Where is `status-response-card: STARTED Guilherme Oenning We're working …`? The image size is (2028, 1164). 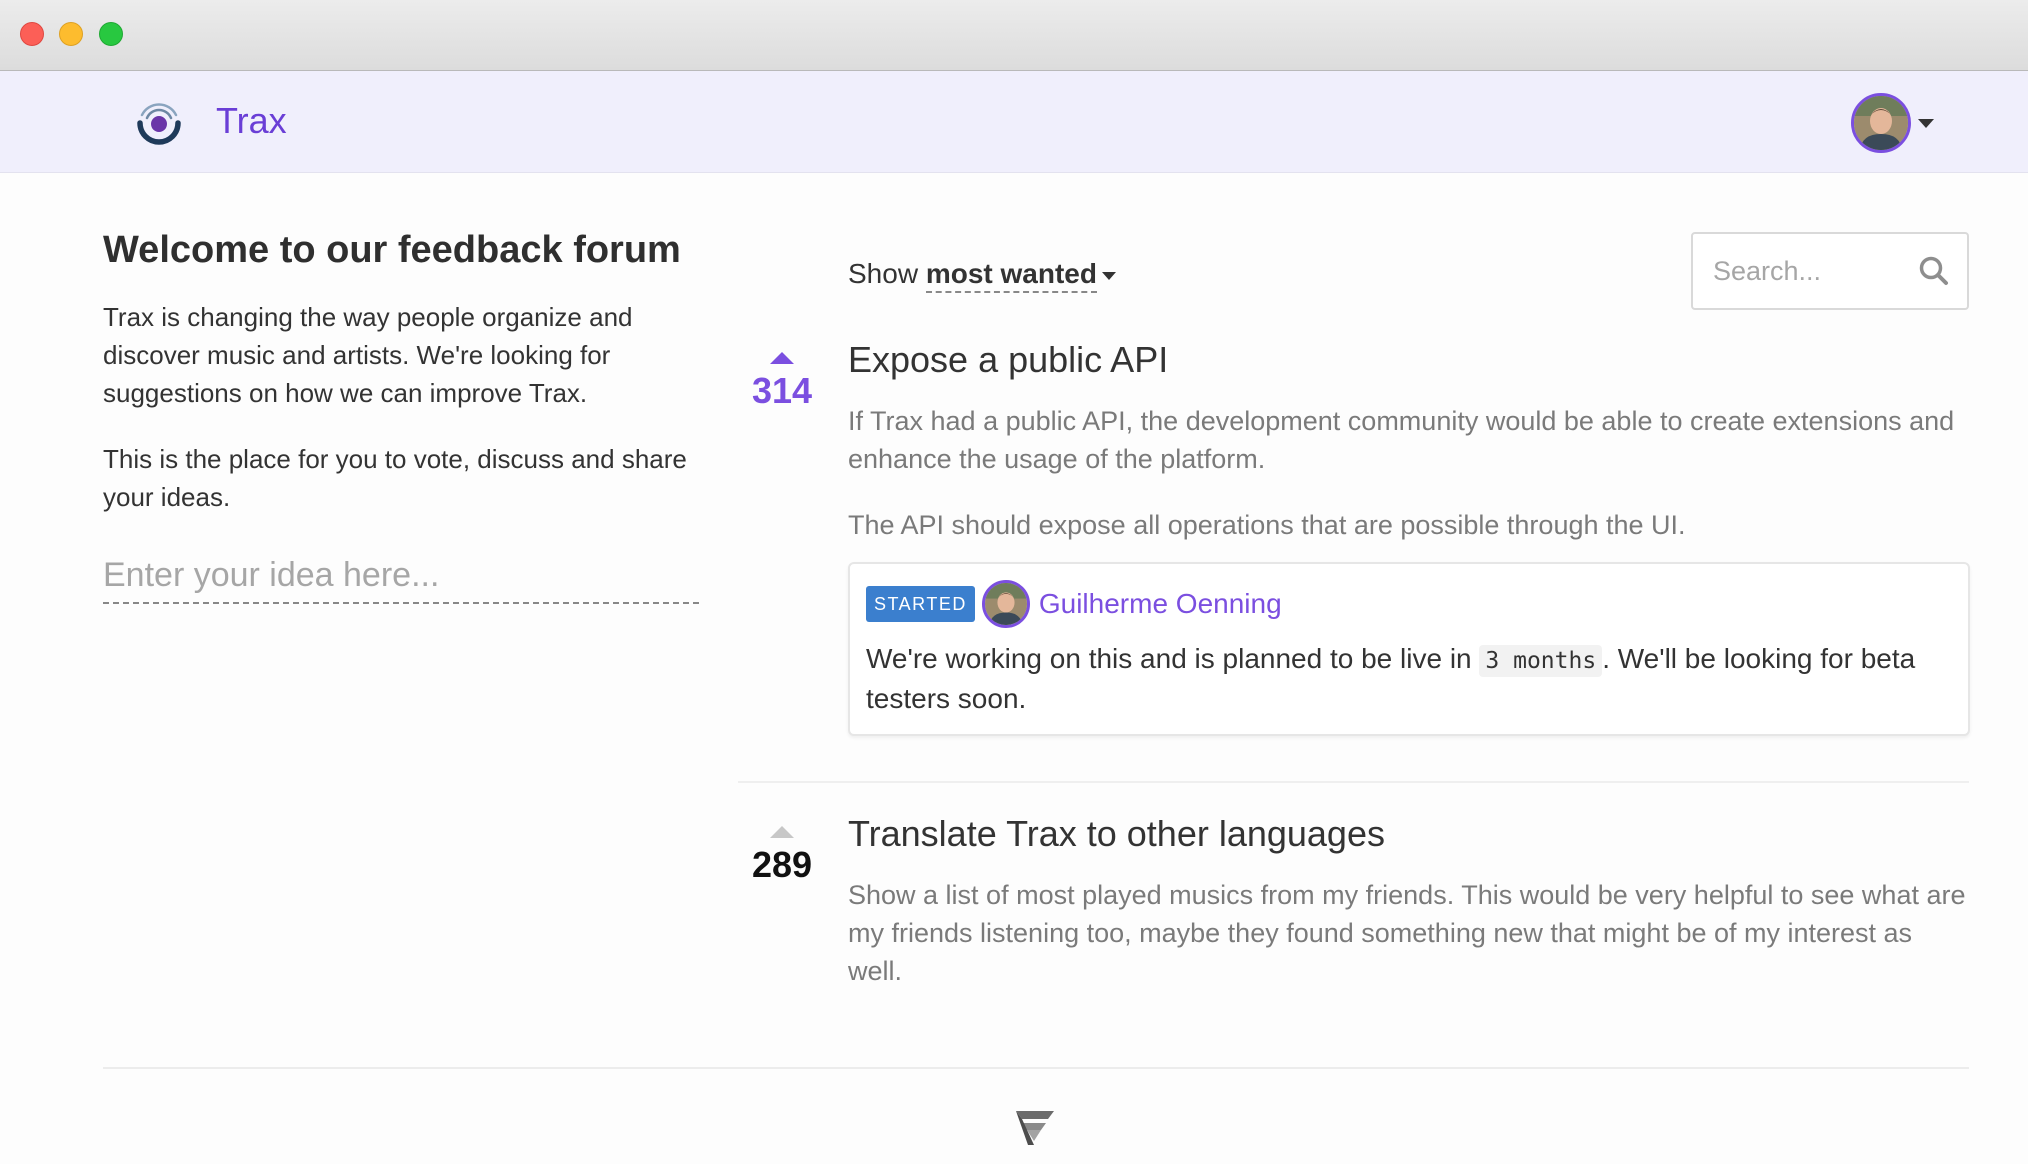
status-response-card: STARTED Guilherme Oenning We're working … is located at coordinates (1409, 649).